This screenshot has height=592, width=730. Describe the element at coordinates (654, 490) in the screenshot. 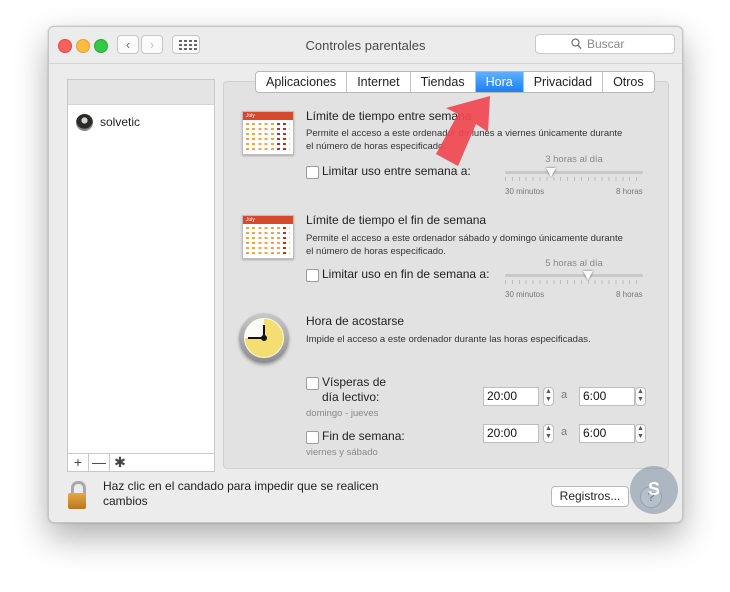

I see `watermark-logo: S` at that location.